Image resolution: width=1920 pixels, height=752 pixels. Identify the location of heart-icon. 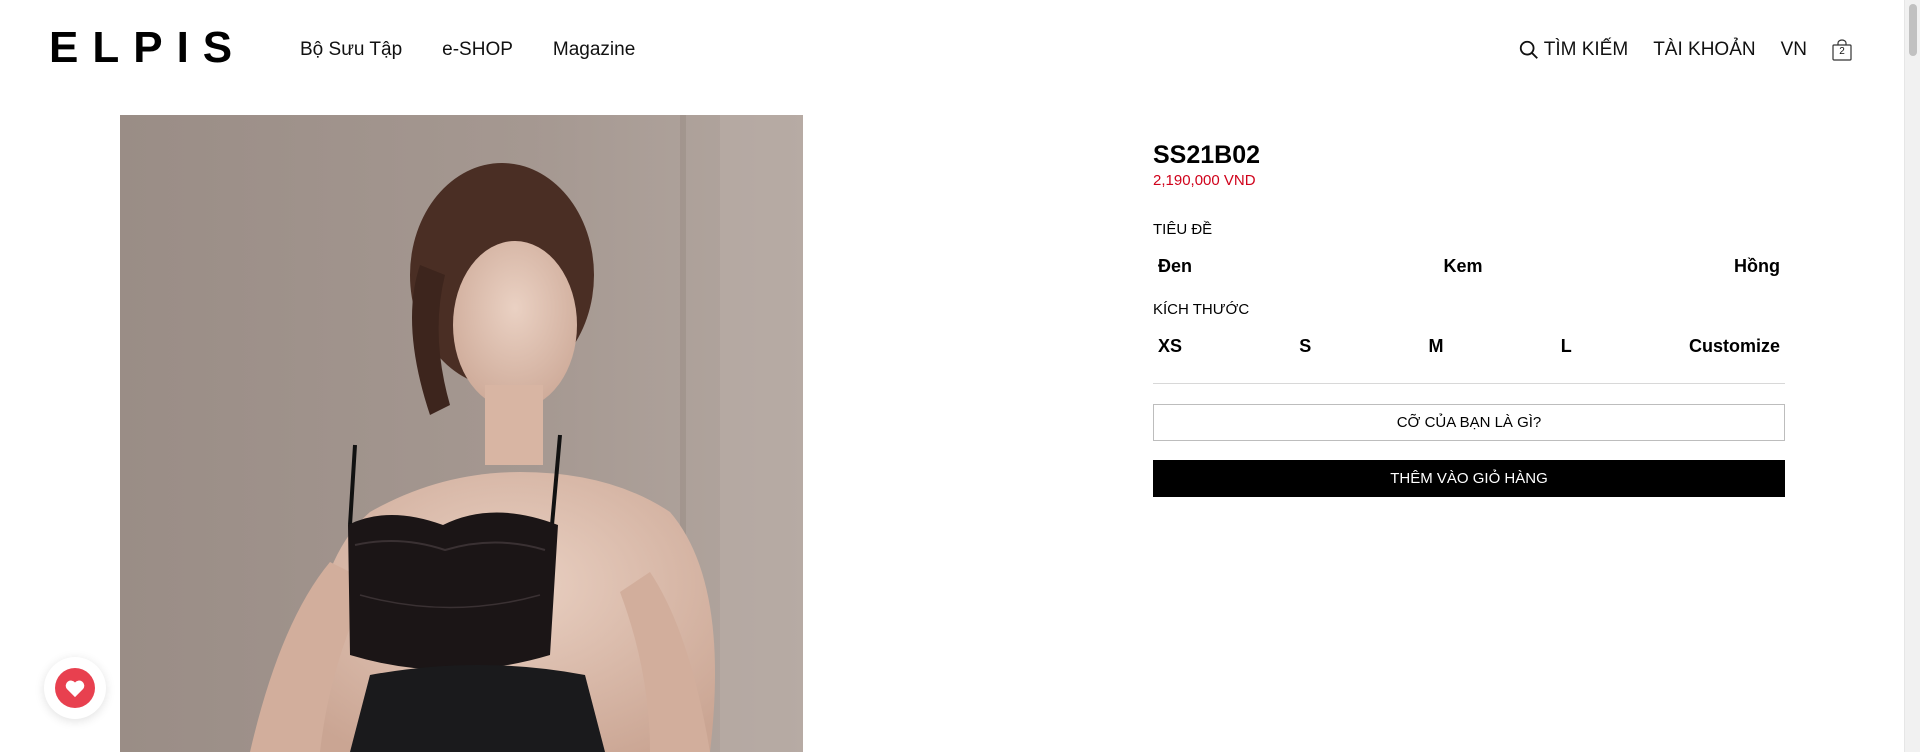
(75, 689).